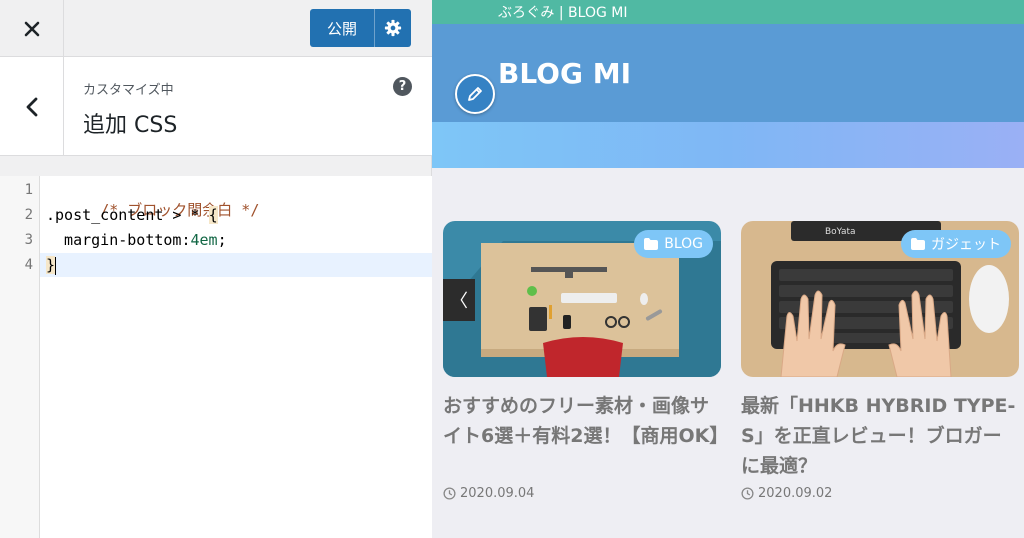 The height and width of the screenshot is (538, 1024). I want to click on customizing-label: カスタマイズ中, so click(128, 90).